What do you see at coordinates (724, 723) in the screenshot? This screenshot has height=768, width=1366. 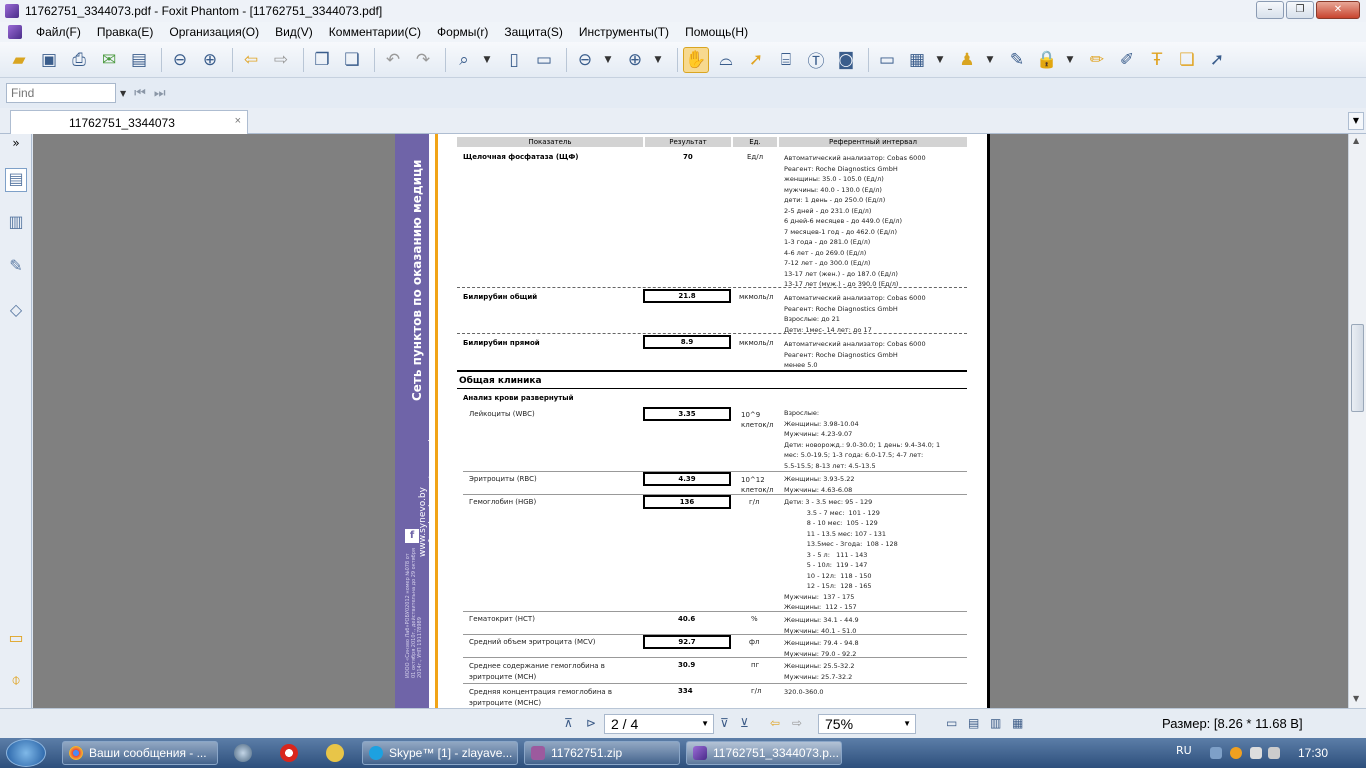 I see `next-page-icon: ⊽` at bounding box center [724, 723].